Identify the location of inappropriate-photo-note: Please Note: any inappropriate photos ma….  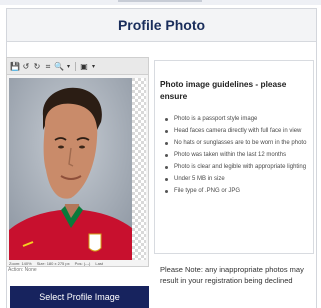
(232, 275).